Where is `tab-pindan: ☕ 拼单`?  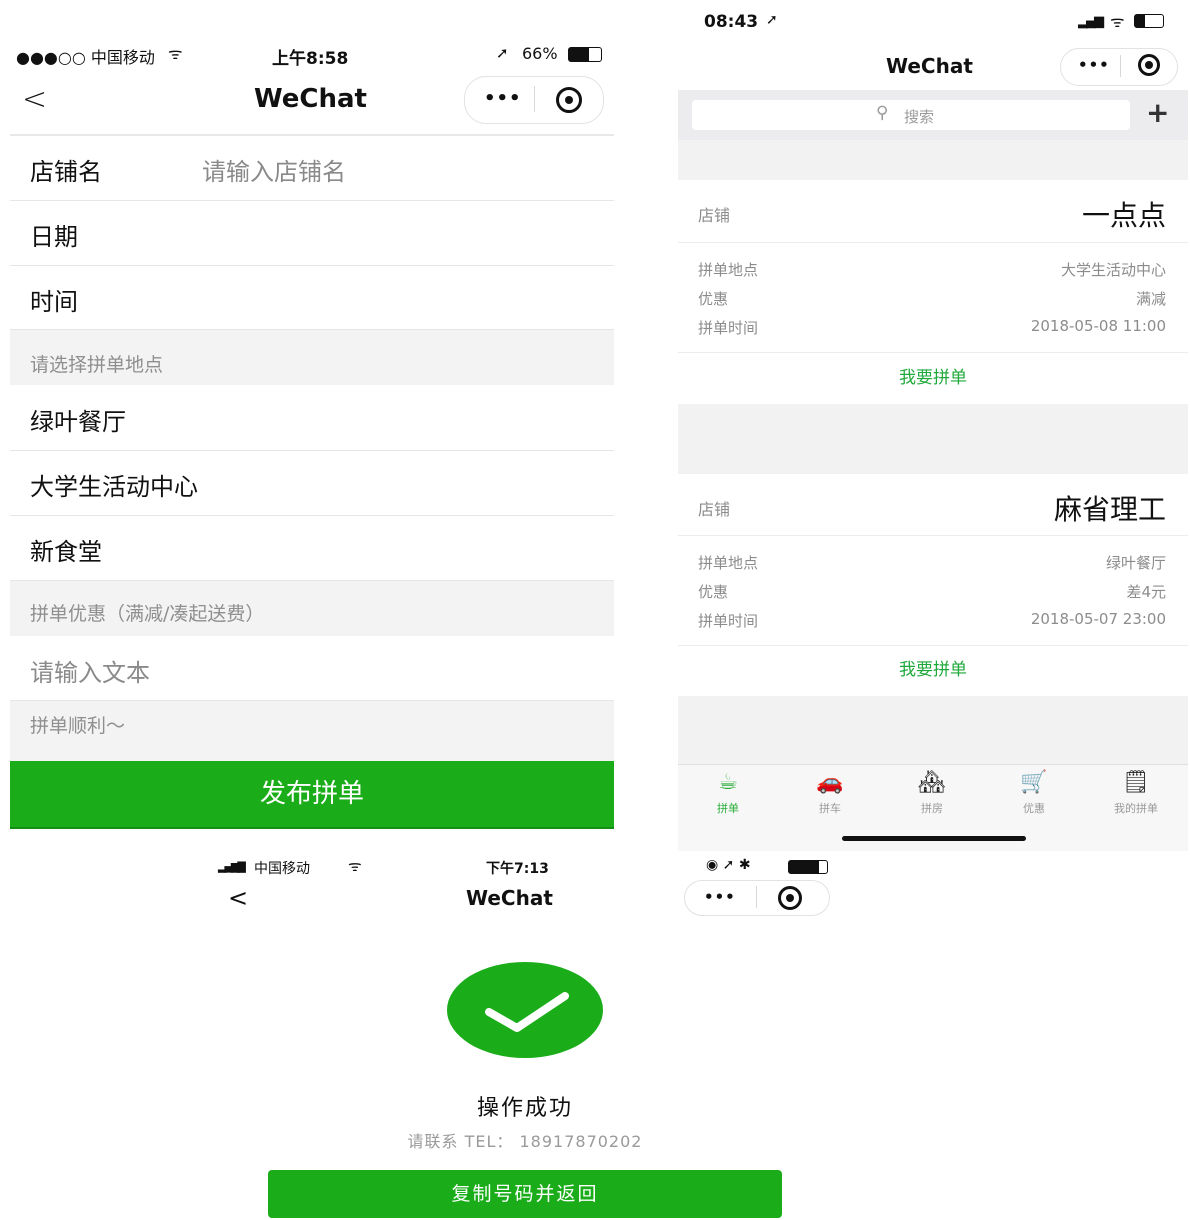 tab-pindan: ☕ 拼单 is located at coordinates (728, 793).